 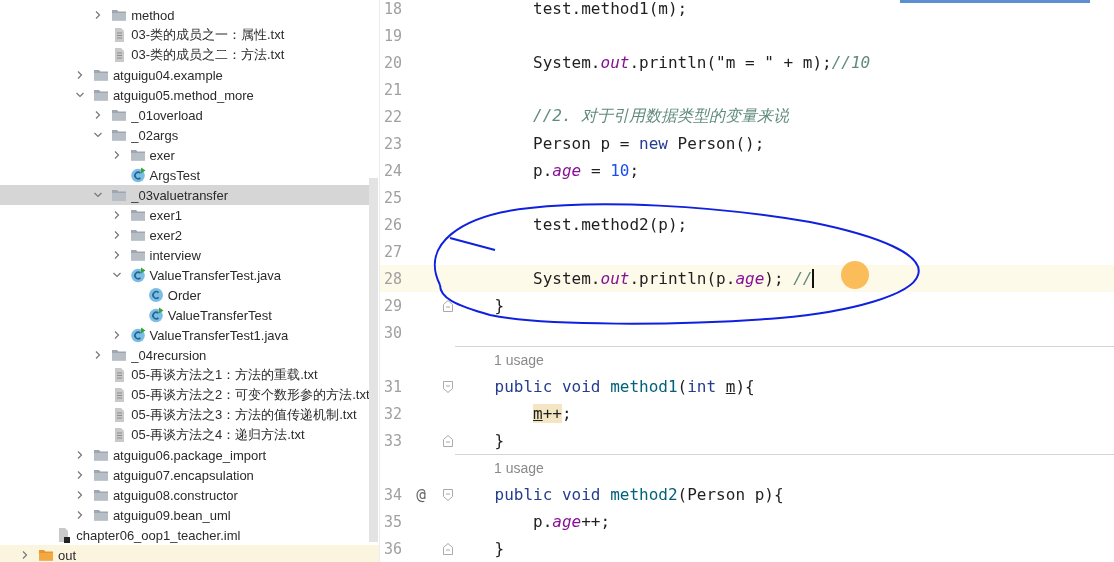 I want to click on tree-item: interview, so click(x=189, y=255).